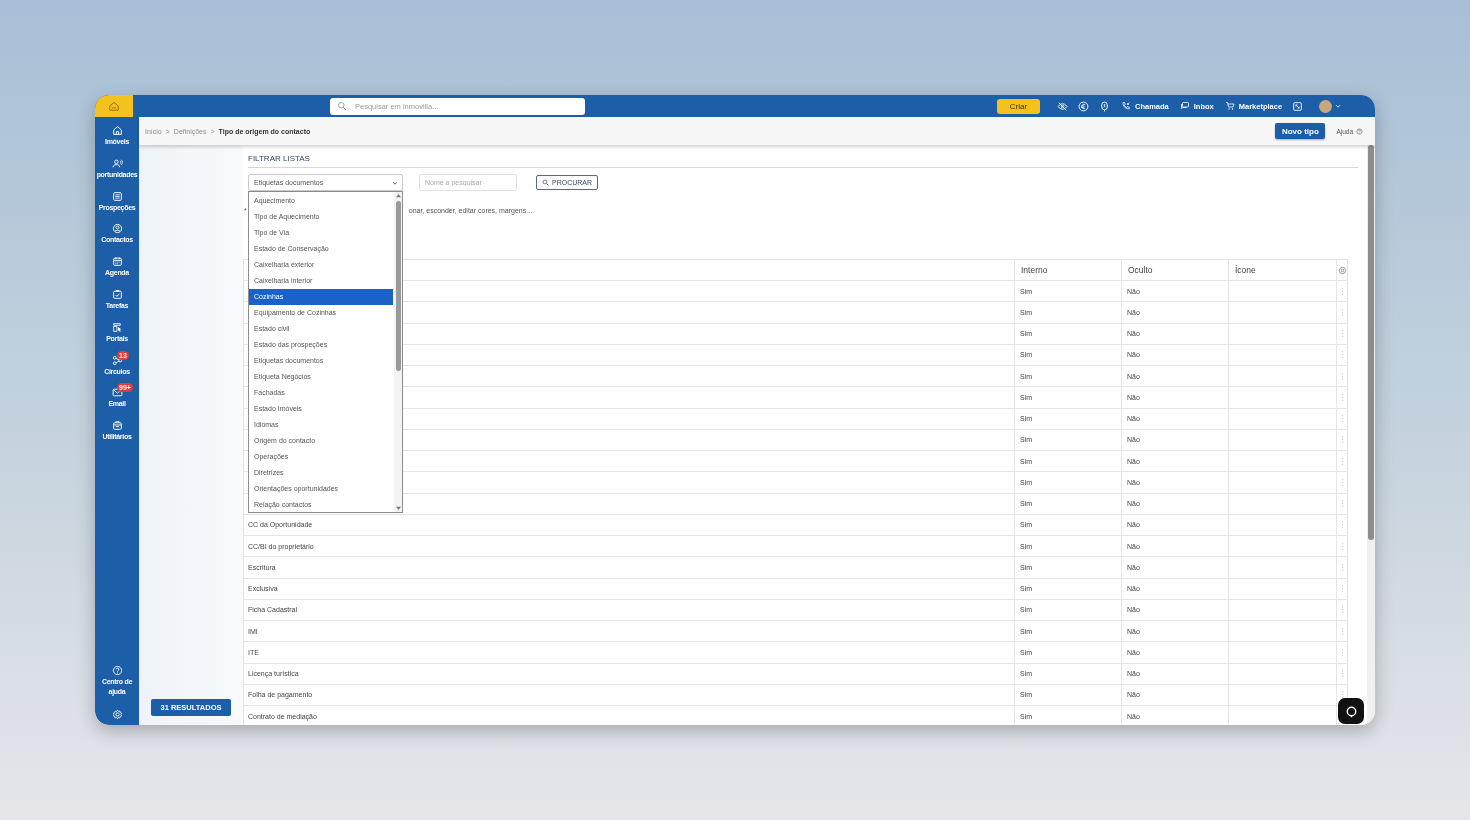 This screenshot has width=1470, height=820. I want to click on home-icon, so click(117, 130).